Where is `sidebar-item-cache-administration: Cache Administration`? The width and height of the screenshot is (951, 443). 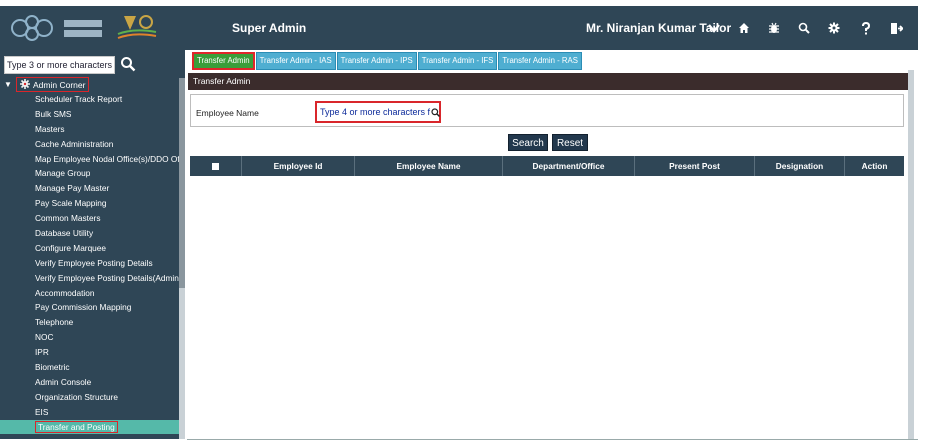
sidebar-item-cache-administration: Cache Administration is located at coordinates (89, 144).